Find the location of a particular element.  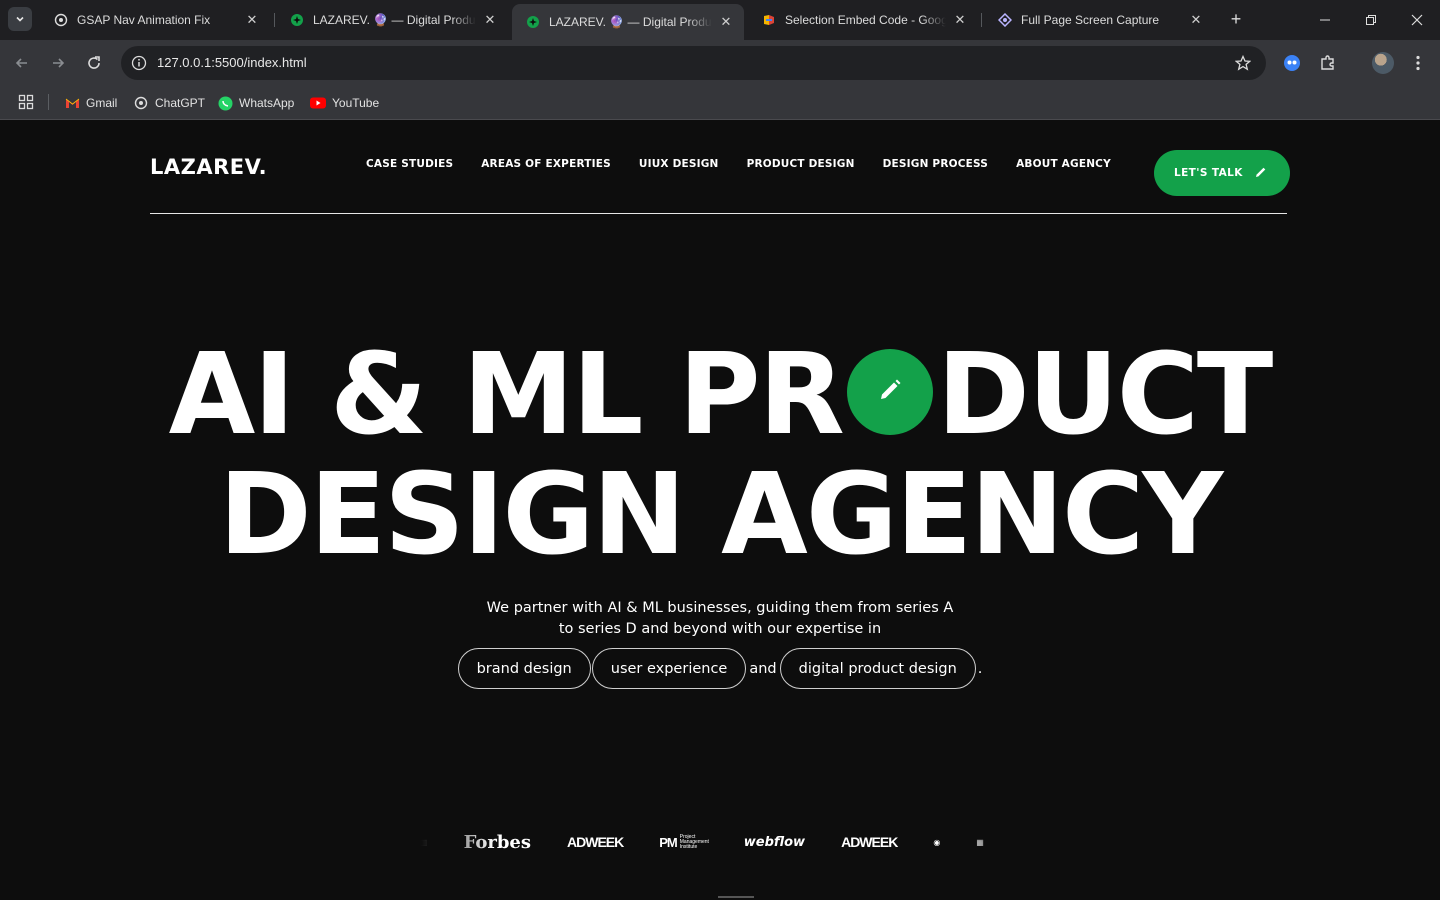

restore-icon is located at coordinates (1371, 20).